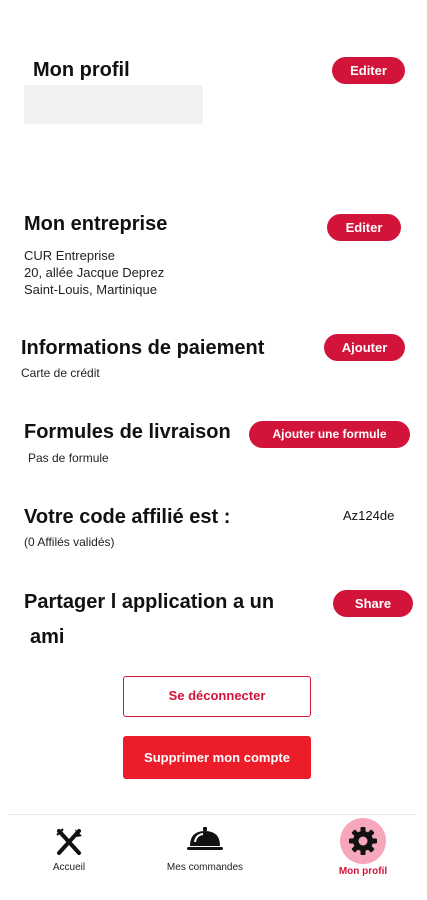 The image size is (427, 900). Describe the element at coordinates (127, 432) in the screenshot. I see `delivery-title: Formules de livraison` at that location.